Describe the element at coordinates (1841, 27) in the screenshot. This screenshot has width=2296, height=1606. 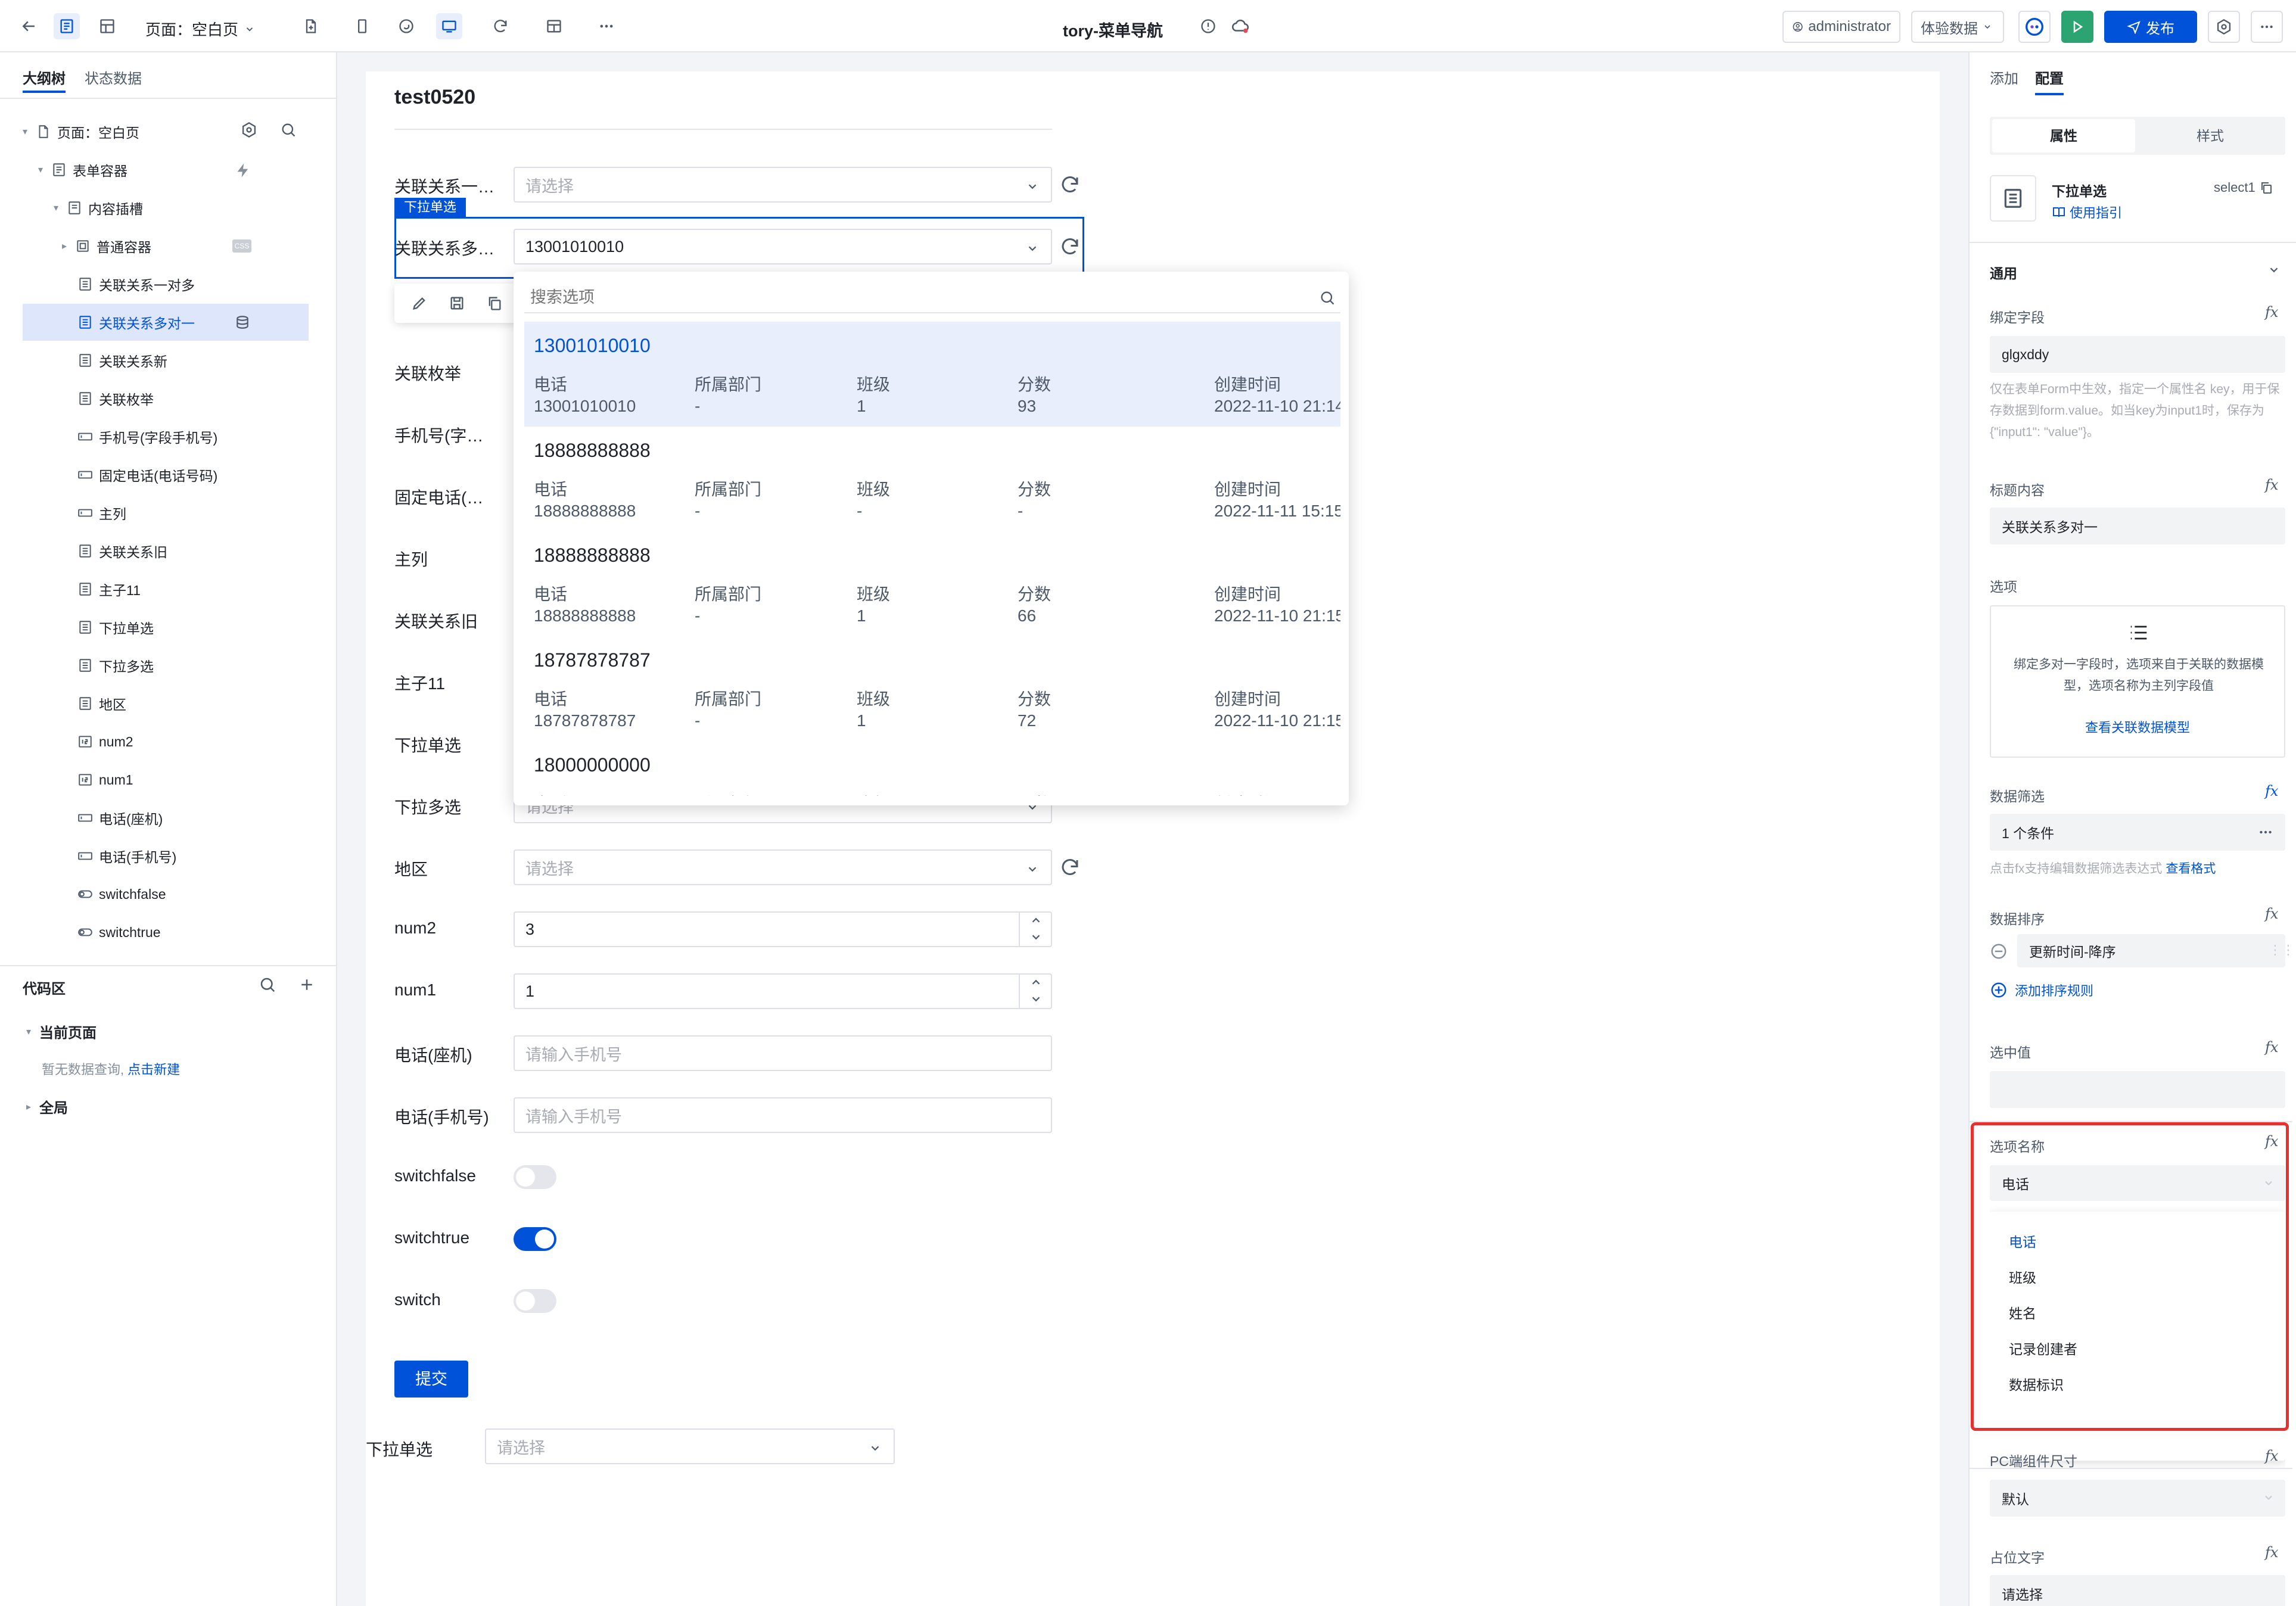
I see `user-button: administrator` at that location.